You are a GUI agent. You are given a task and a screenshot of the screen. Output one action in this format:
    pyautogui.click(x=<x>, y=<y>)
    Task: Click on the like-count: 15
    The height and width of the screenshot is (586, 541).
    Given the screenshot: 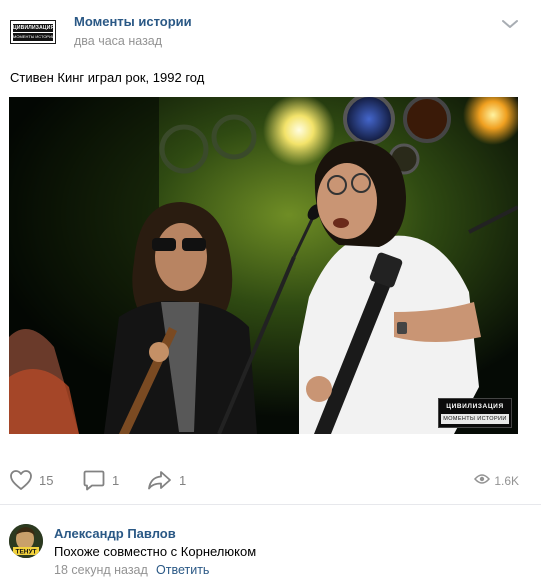 What is the action you would take?
    pyautogui.click(x=46, y=480)
    